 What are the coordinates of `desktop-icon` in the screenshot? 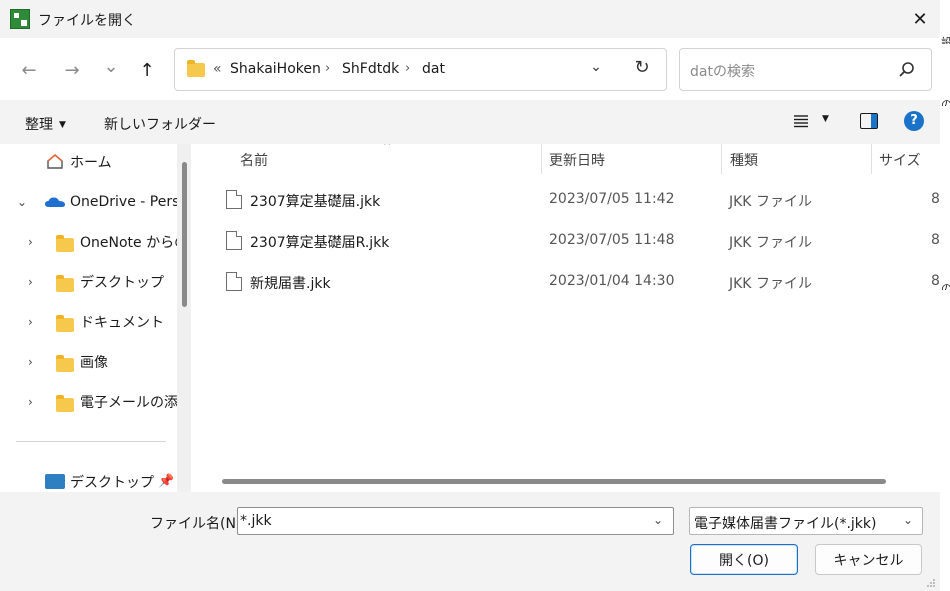 It's located at (55, 481).